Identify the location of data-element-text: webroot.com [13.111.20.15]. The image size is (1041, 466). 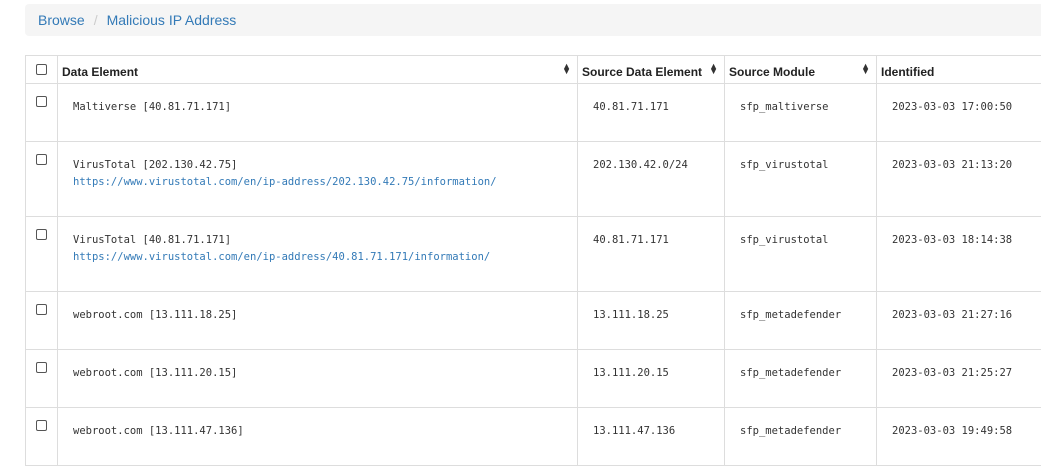
(155, 373).